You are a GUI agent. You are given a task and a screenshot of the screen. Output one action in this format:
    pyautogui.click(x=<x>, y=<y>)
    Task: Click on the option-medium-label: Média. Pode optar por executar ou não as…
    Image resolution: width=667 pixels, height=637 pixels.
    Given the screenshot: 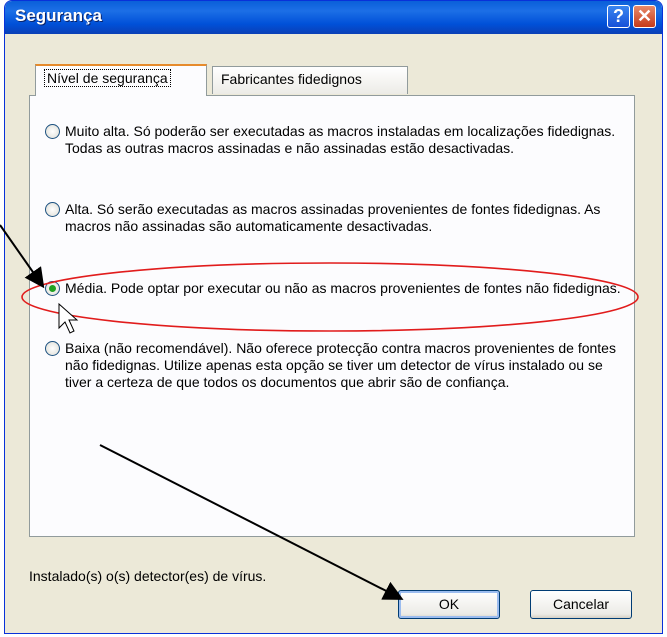 What is the action you would take?
    pyautogui.click(x=343, y=288)
    